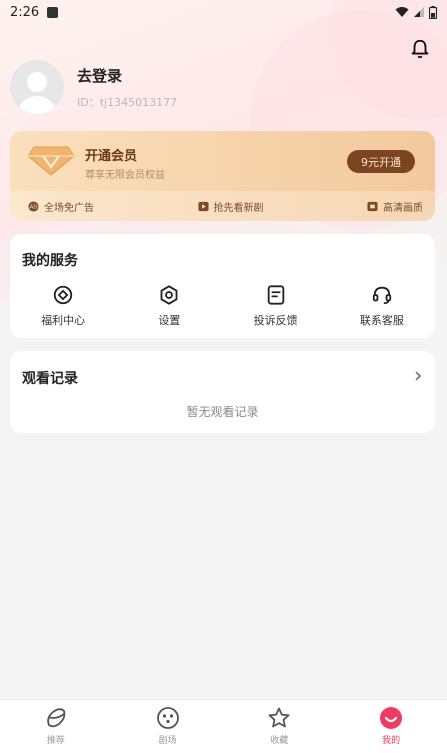 This screenshot has width=447, height=753. I want to click on tab-label: 推荐, so click(55, 741).